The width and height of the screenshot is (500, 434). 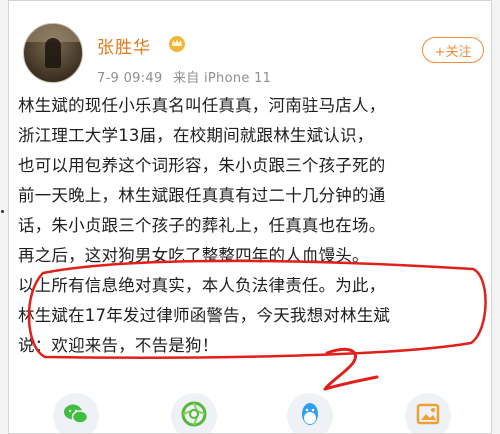 I want to click on post-line: 林生斌的现任小乐真名叫任真真，河南驻马店人，, so click(x=202, y=105).